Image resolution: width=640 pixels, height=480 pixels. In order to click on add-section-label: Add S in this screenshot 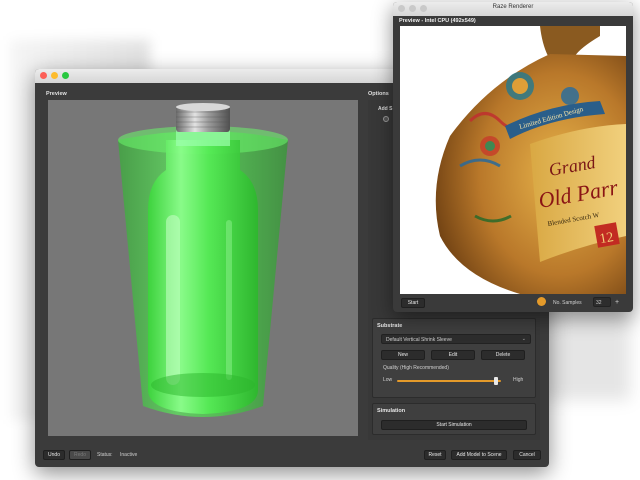, I will do `click(385, 109)`.